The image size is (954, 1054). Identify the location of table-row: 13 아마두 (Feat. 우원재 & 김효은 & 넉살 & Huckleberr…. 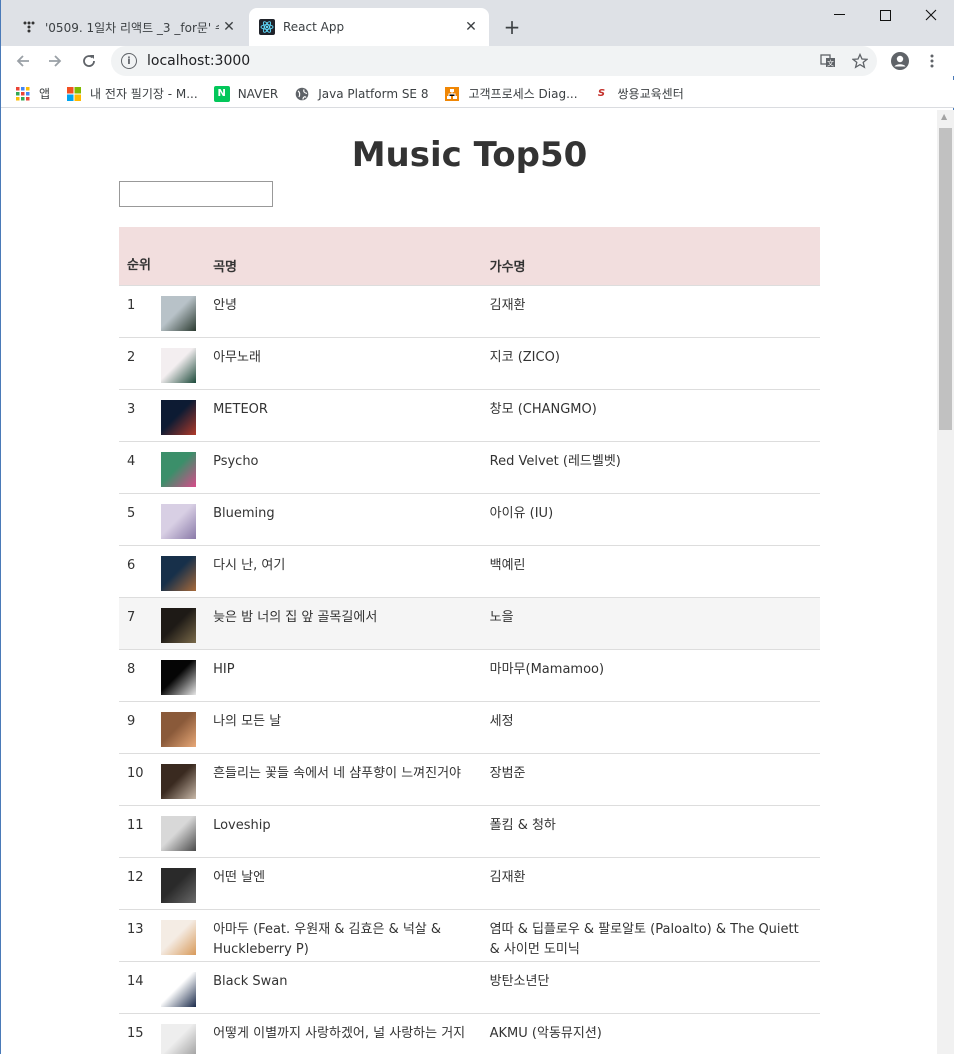
(469, 935).